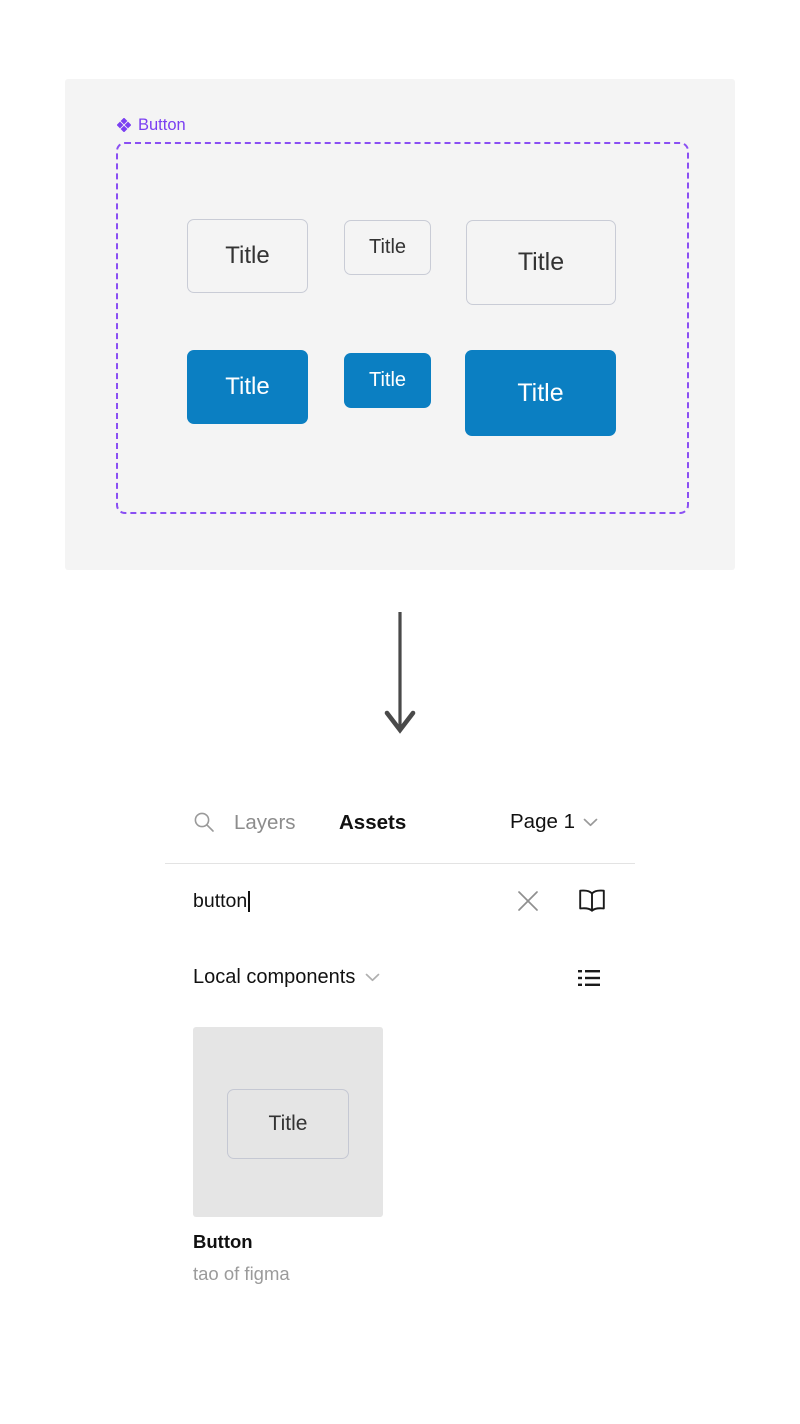 The image size is (800, 1424). Describe the element at coordinates (592, 901) in the screenshot. I see `book-icon` at that location.